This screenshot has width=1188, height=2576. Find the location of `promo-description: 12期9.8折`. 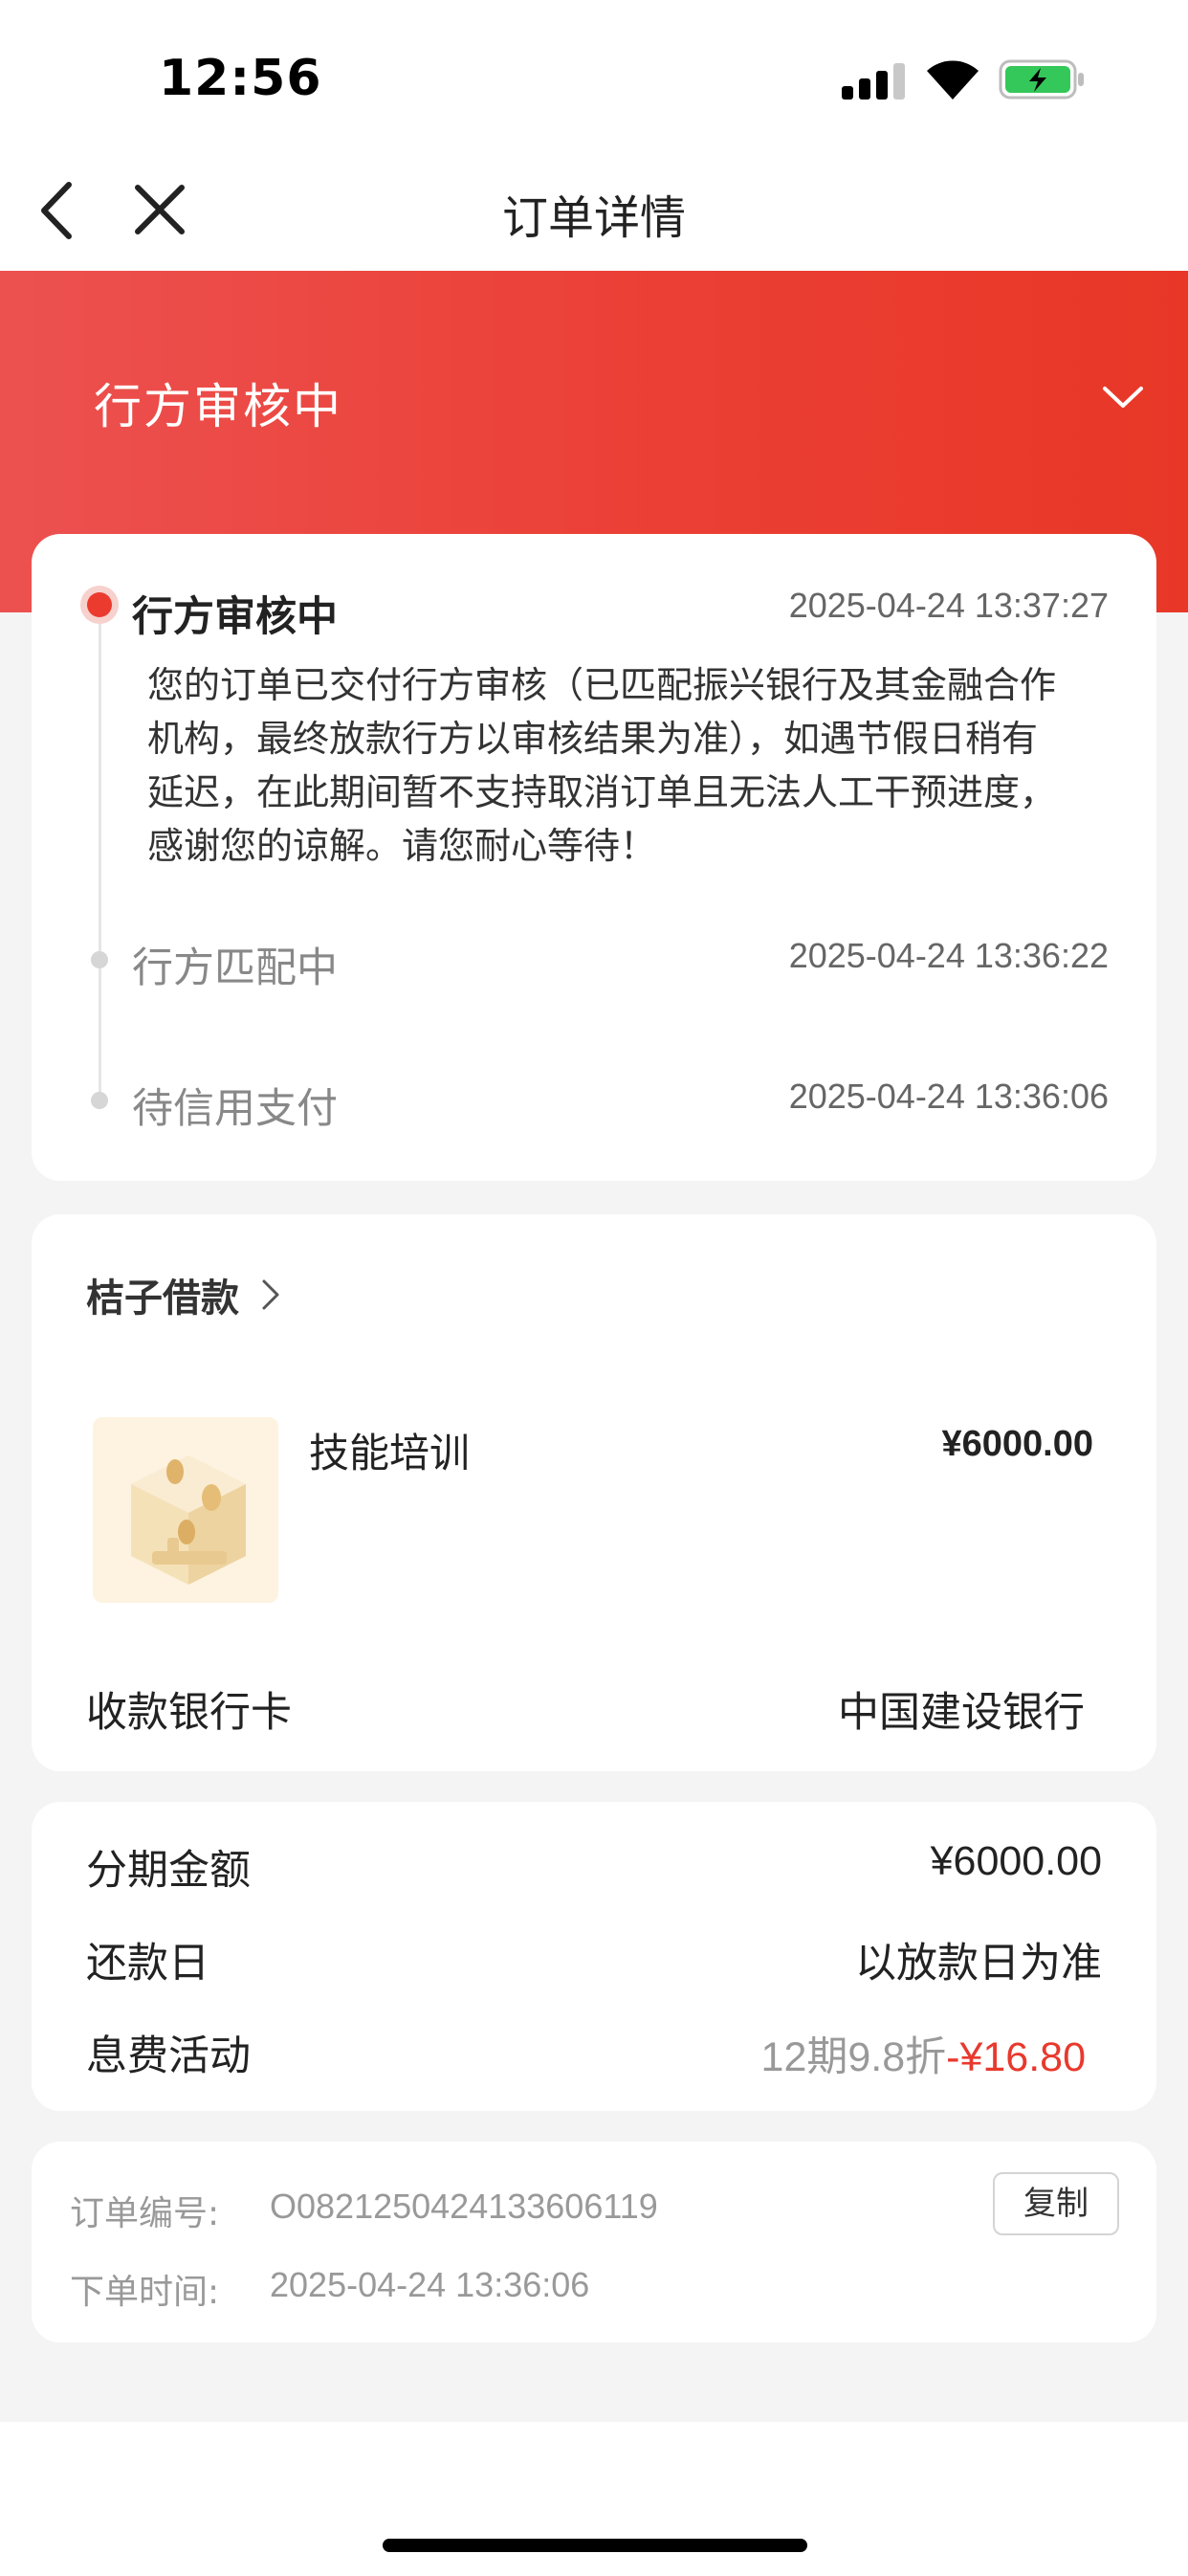

promo-description: 12期9.8折 is located at coordinates (853, 2057).